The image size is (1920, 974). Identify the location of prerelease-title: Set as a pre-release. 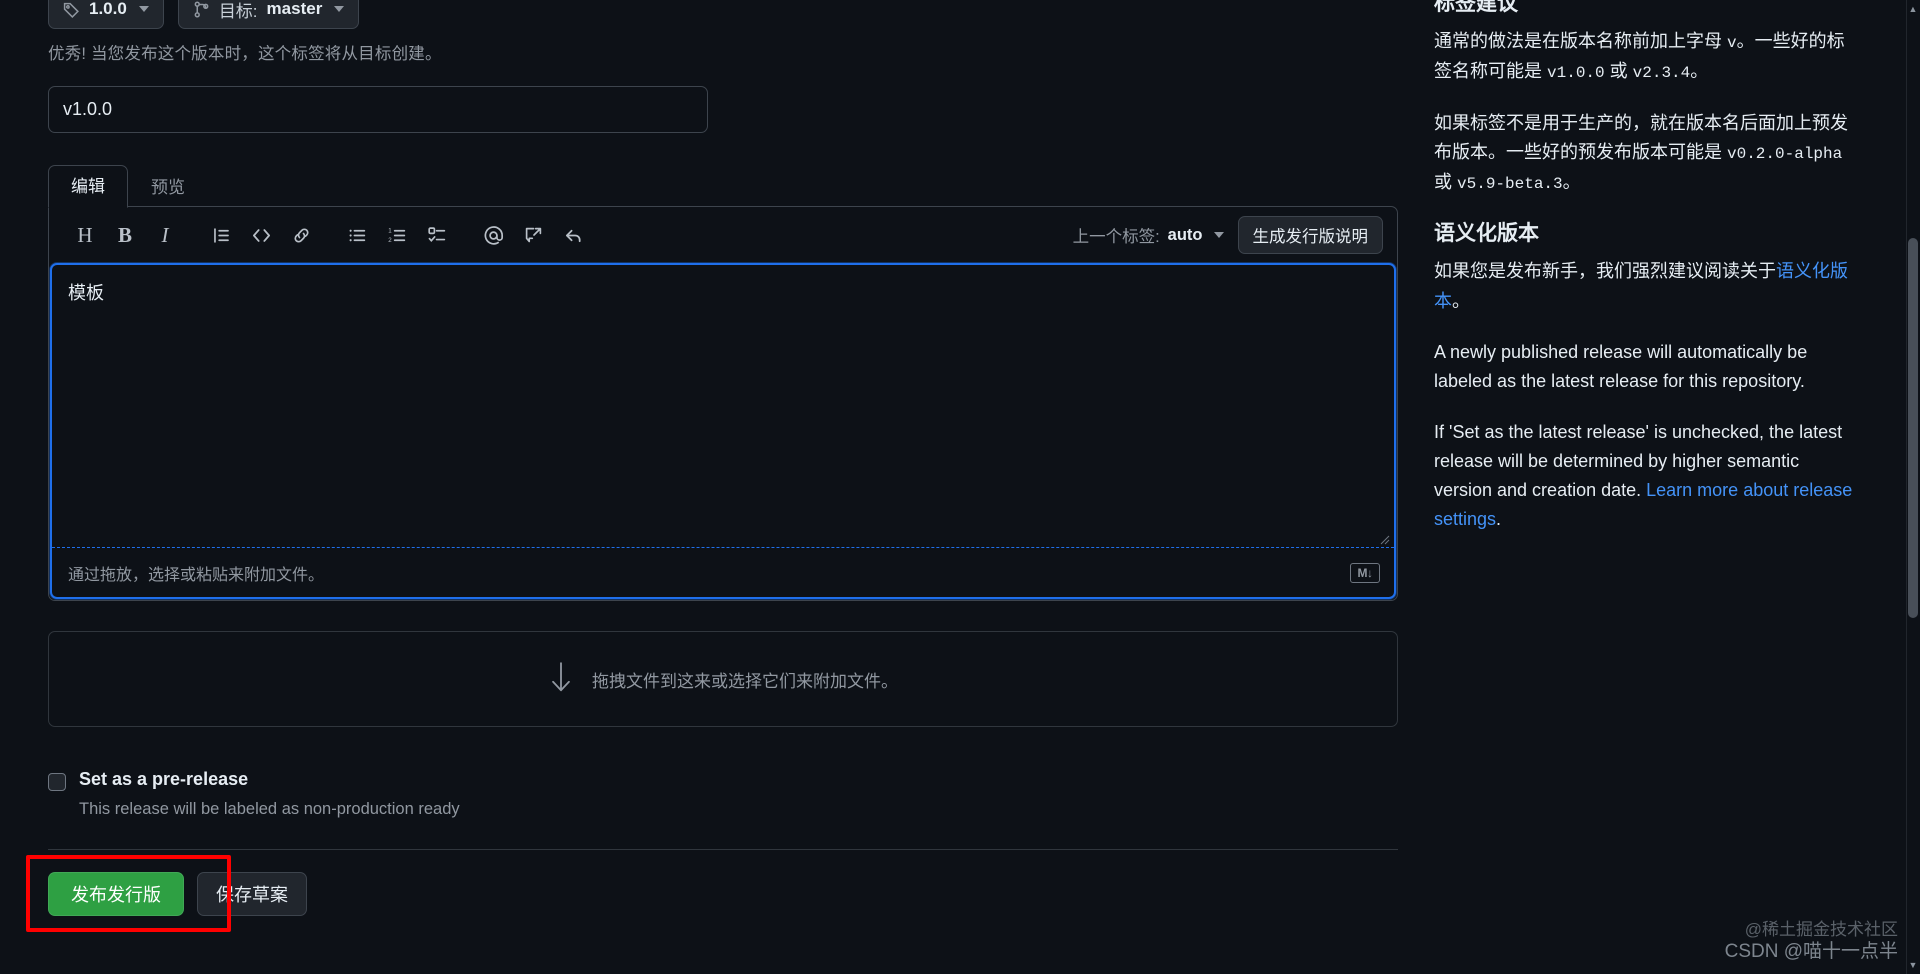
(164, 779).